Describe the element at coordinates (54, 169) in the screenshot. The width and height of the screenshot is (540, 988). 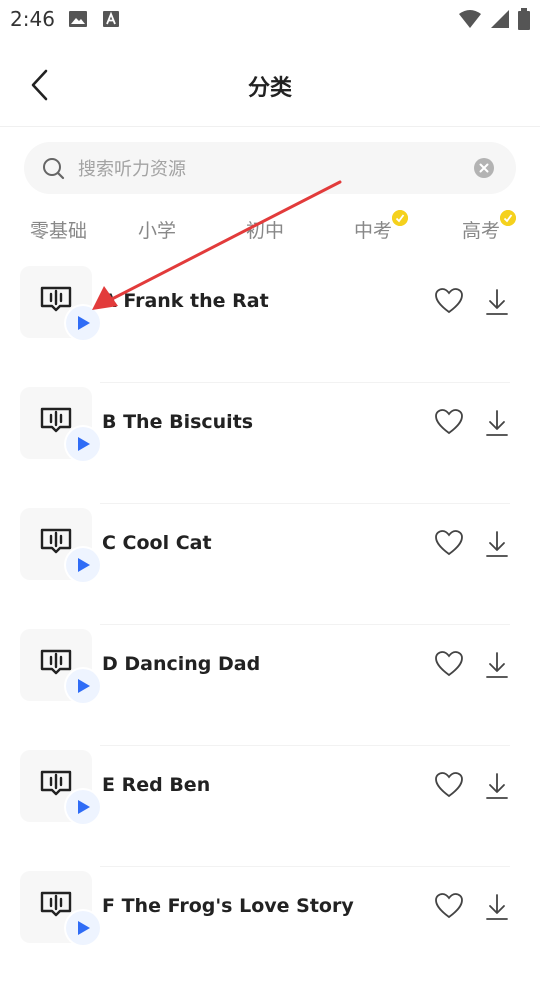
I see `search-icon` at that location.